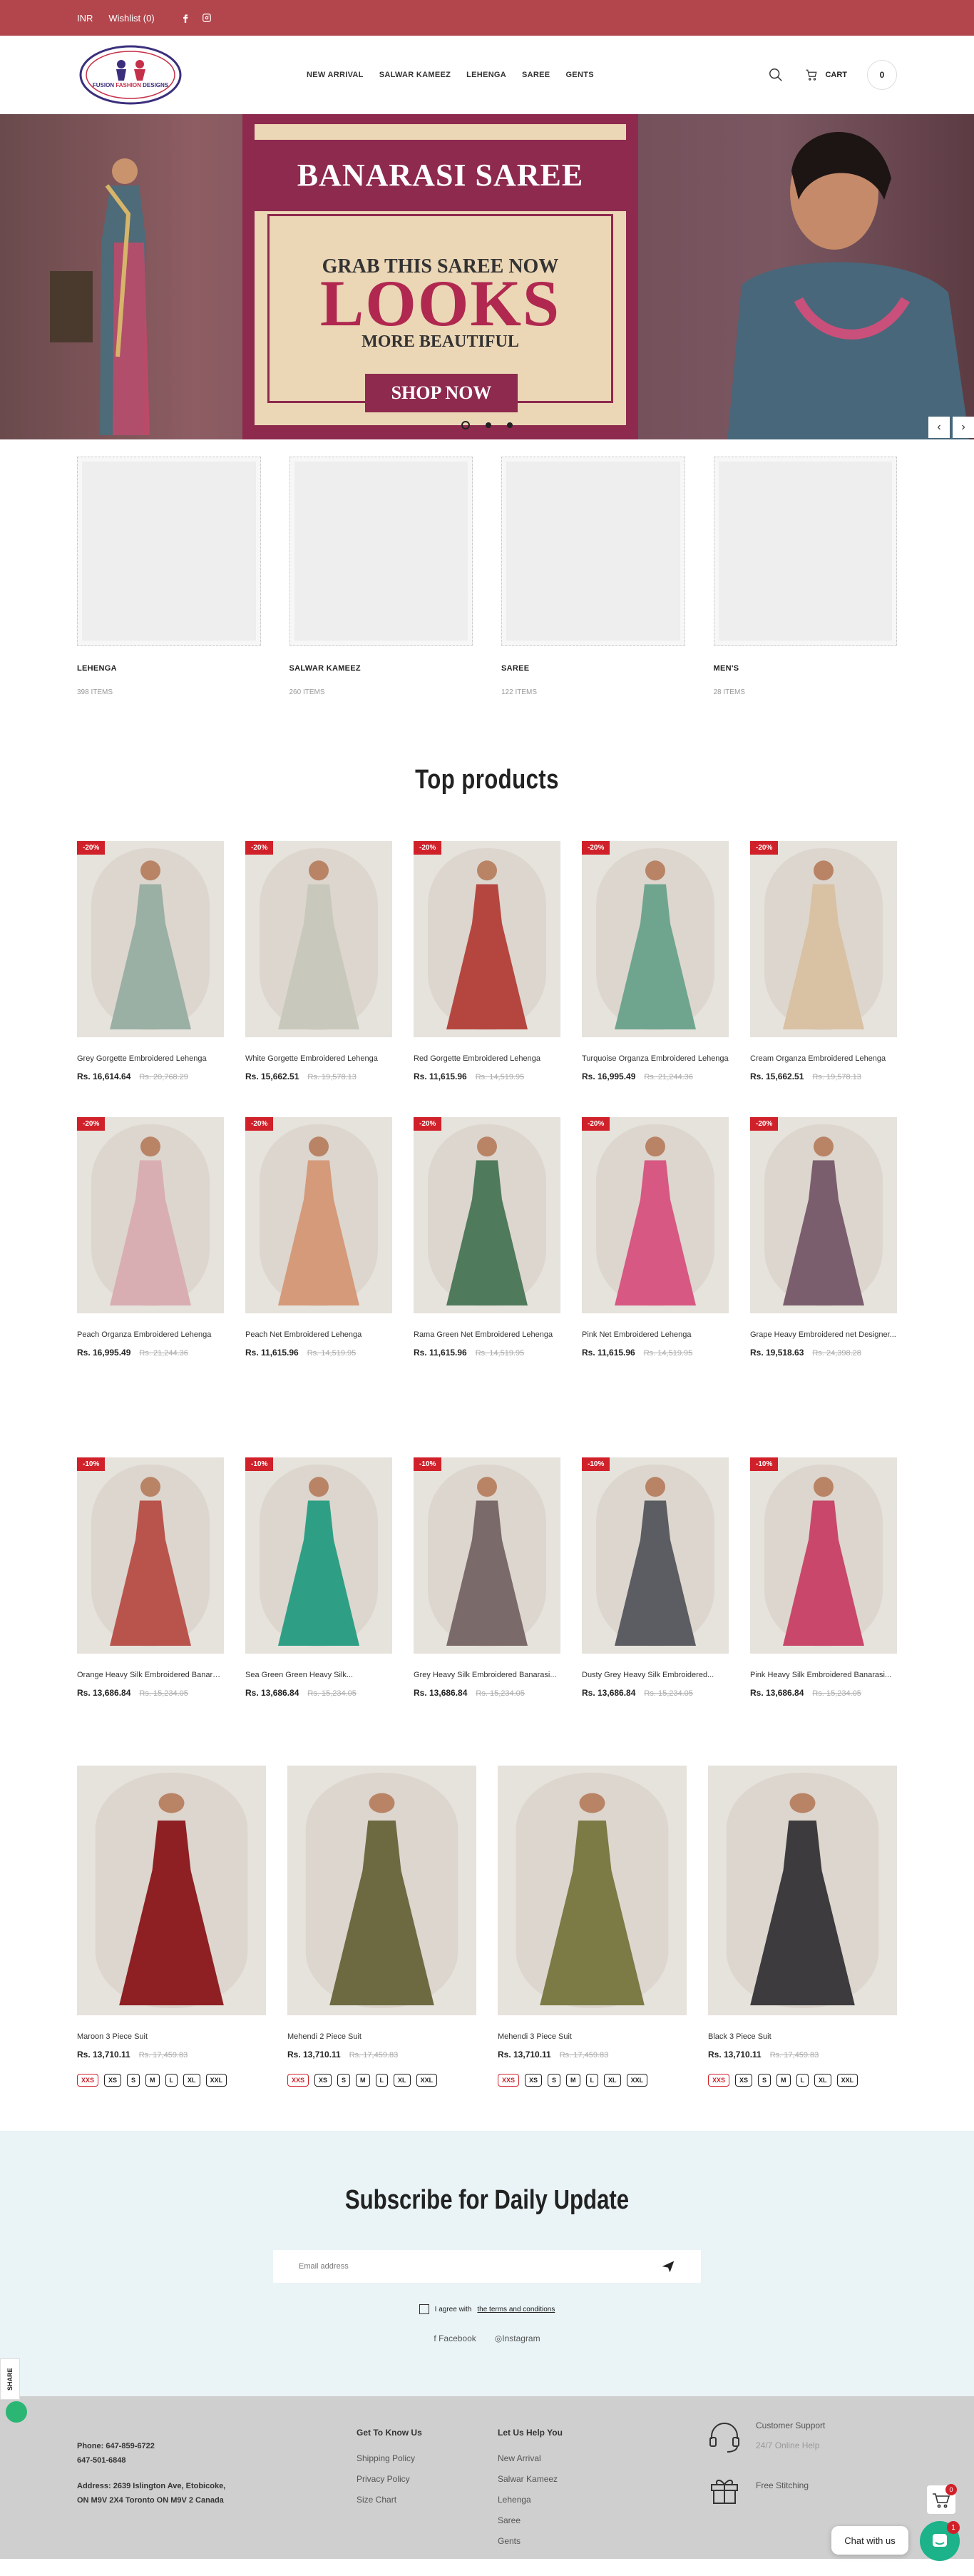 This screenshot has width=974, height=2576. I want to click on product-name: Maroon 3 Piece Suit, so click(171, 2036).